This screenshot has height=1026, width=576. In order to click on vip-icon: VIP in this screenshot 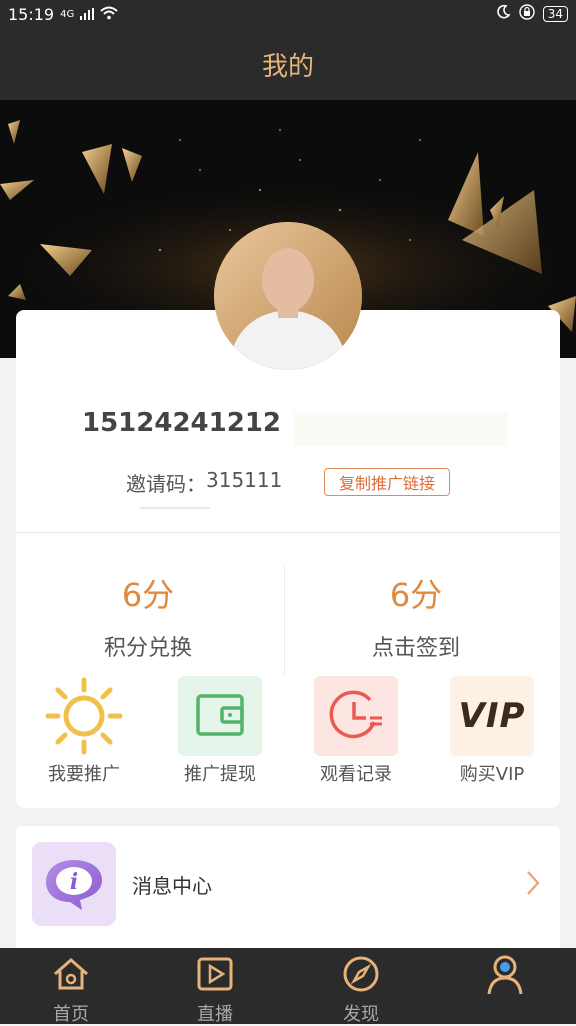, I will do `click(492, 716)`.